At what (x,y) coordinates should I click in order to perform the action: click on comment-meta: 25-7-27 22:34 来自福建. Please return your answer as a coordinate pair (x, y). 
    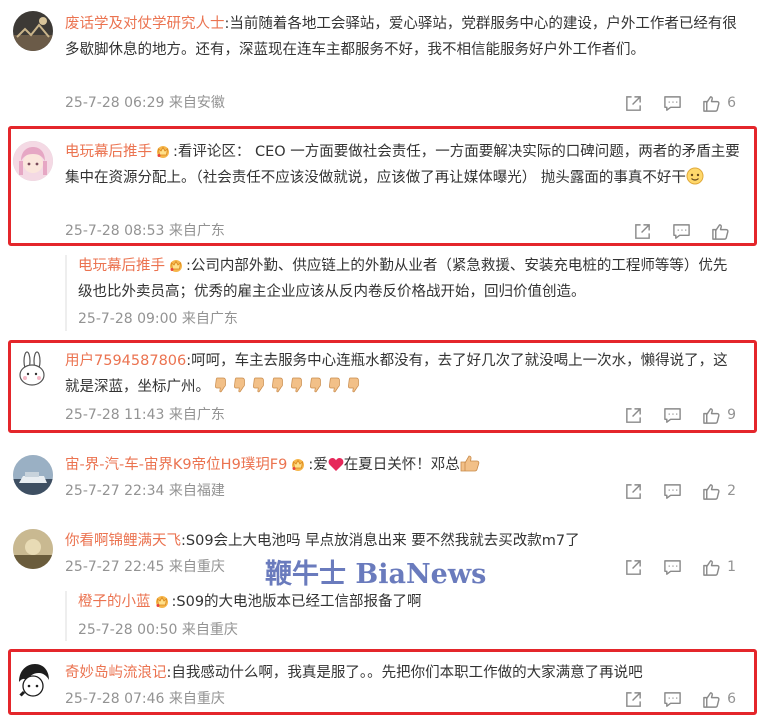
    Looking at the image, I should click on (145, 491).